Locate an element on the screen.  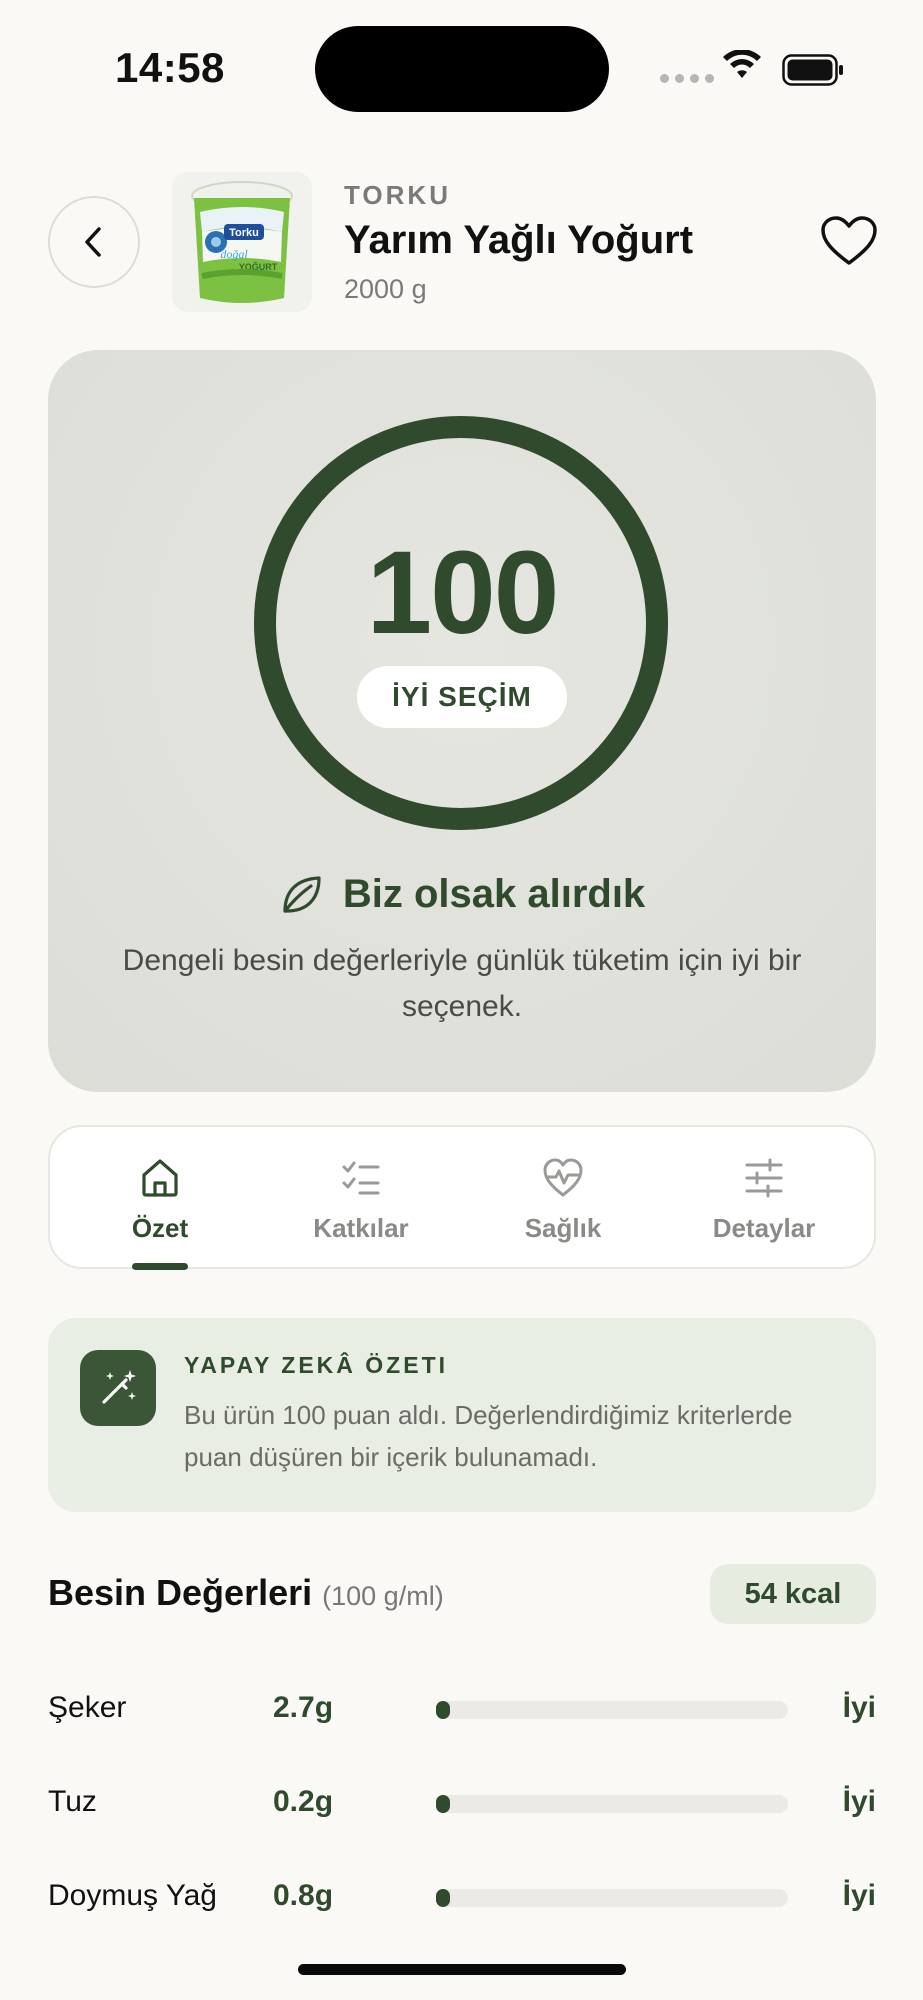
product-size: 2000 g is located at coordinates (385, 289).